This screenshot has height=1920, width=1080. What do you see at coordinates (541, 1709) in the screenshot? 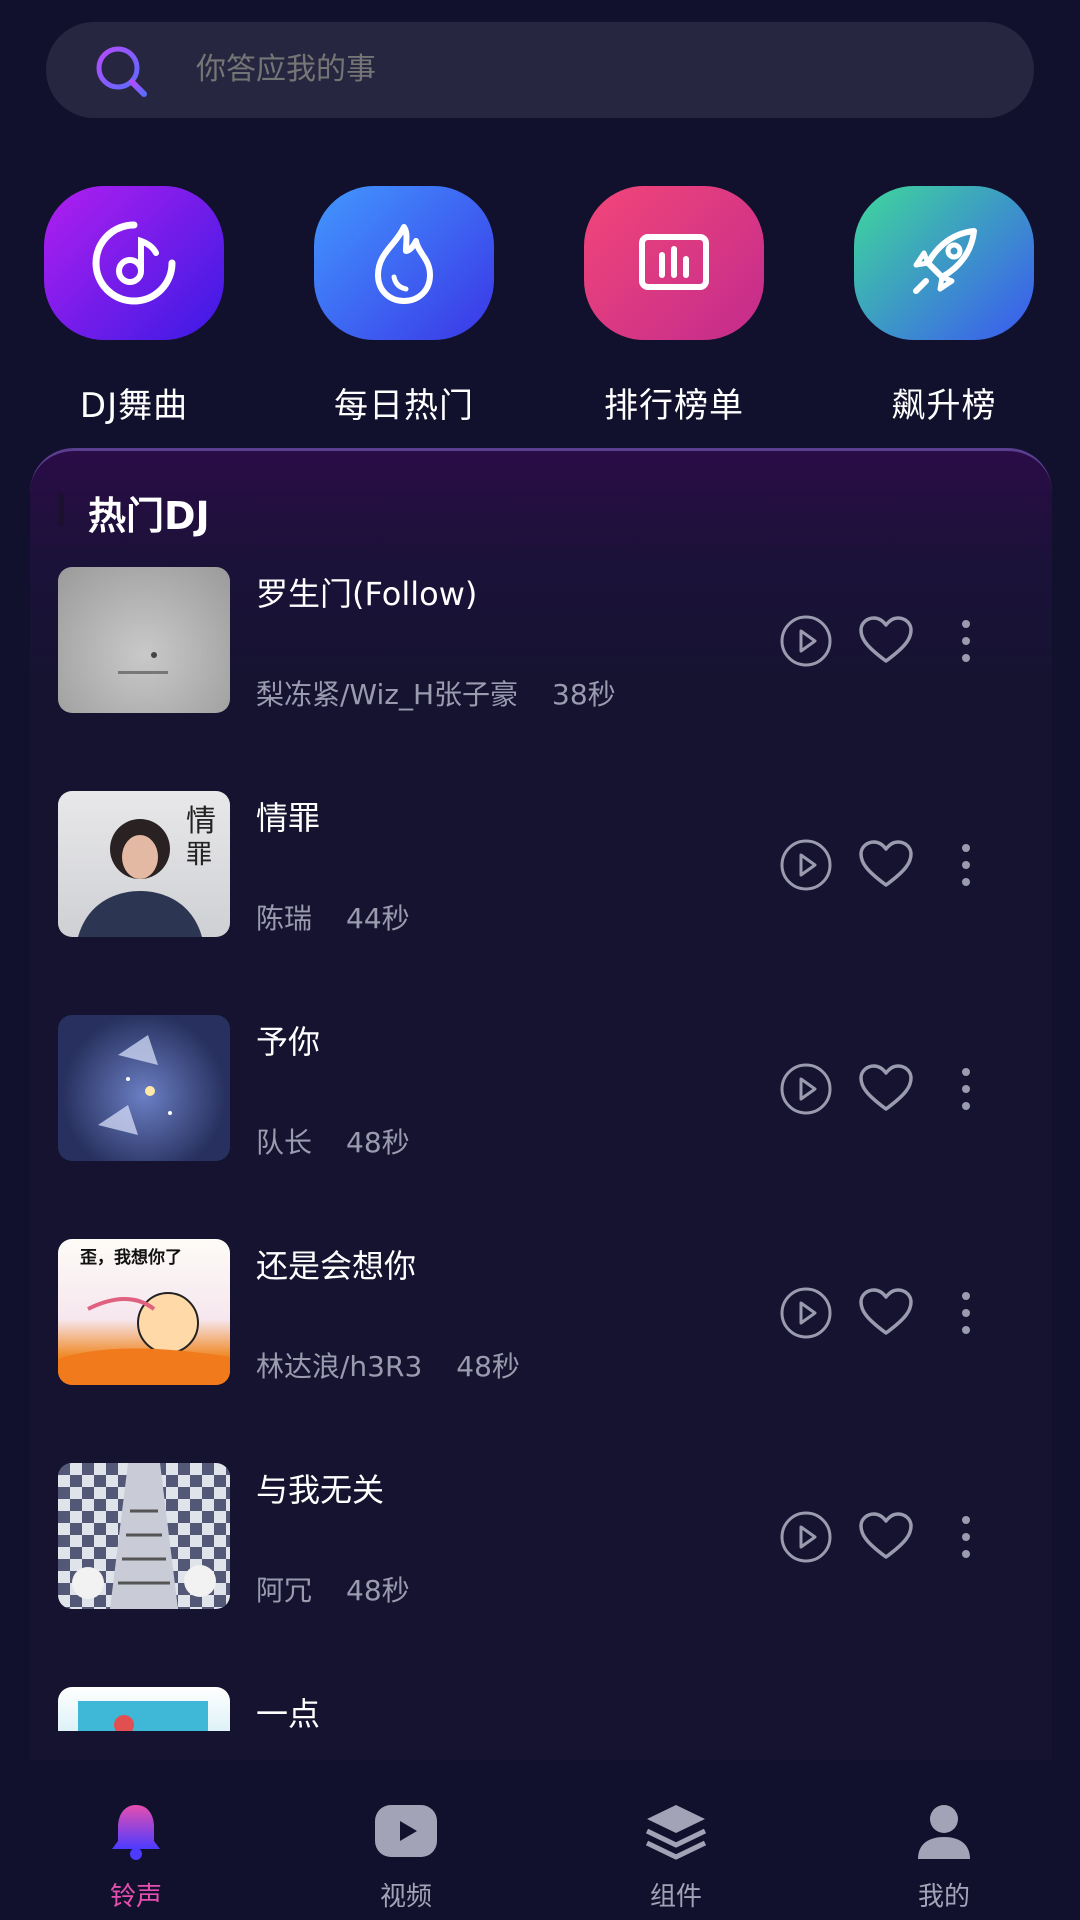
I see `song-row: 一点` at bounding box center [541, 1709].